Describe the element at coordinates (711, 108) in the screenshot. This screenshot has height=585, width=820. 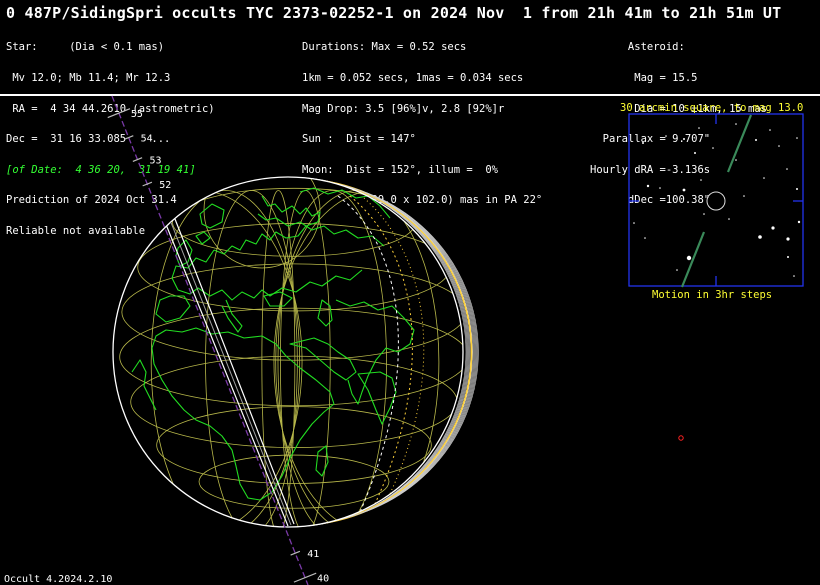
I see `starchart-caption-top: 30 arcmin square, to mag 13.0` at that location.